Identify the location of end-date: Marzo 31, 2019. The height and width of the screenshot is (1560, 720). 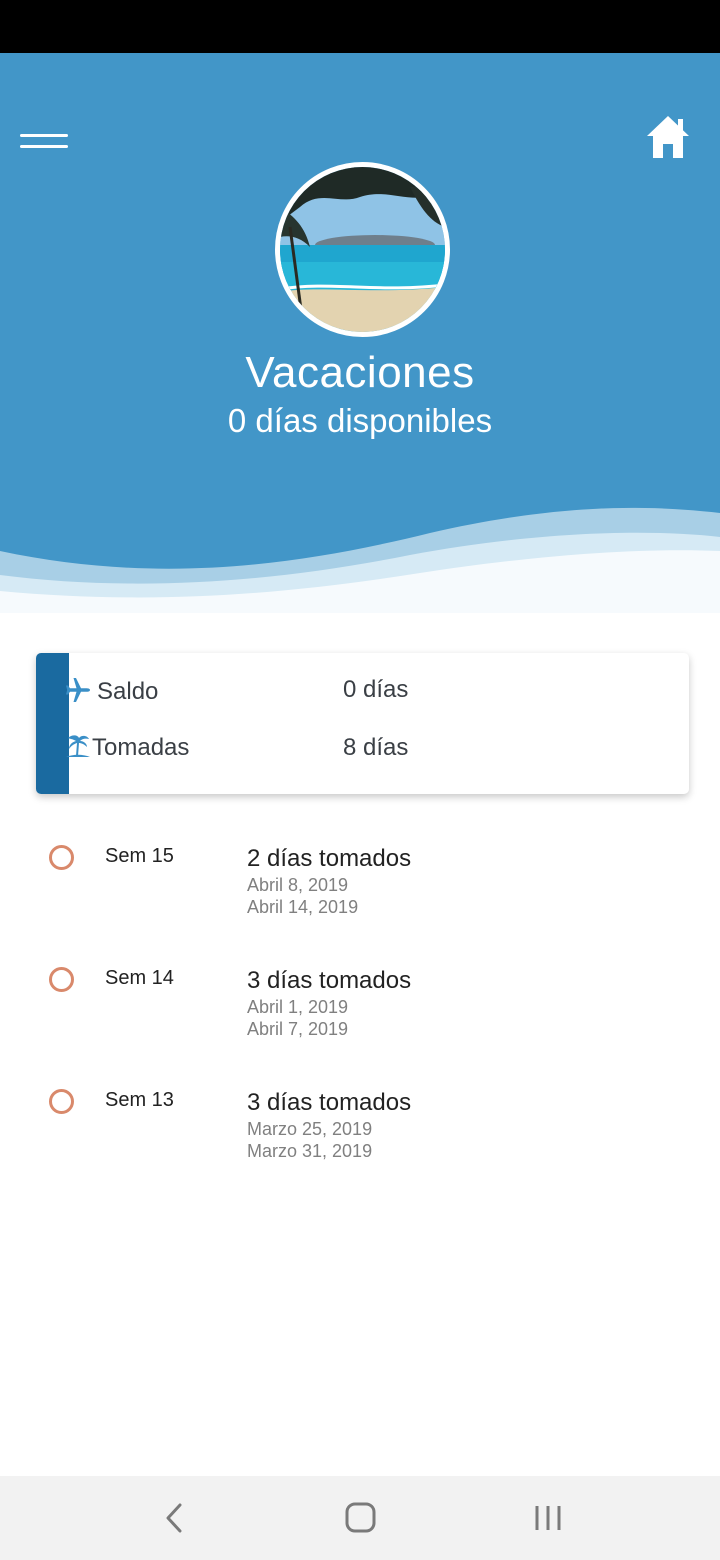
(310, 1151).